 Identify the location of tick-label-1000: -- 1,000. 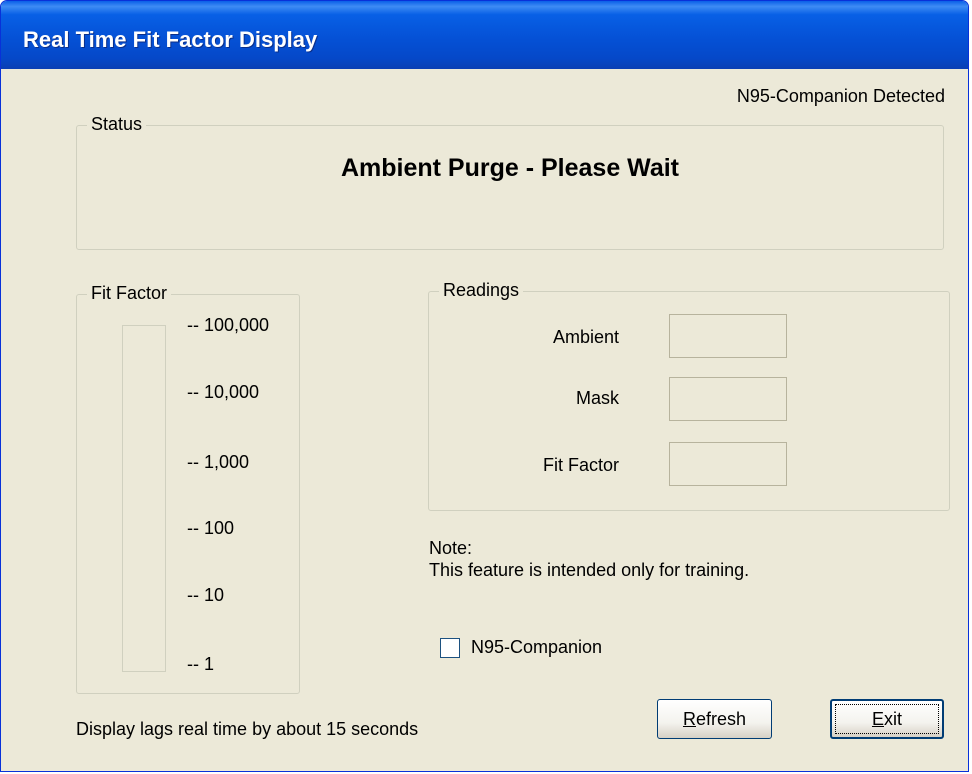
(218, 462).